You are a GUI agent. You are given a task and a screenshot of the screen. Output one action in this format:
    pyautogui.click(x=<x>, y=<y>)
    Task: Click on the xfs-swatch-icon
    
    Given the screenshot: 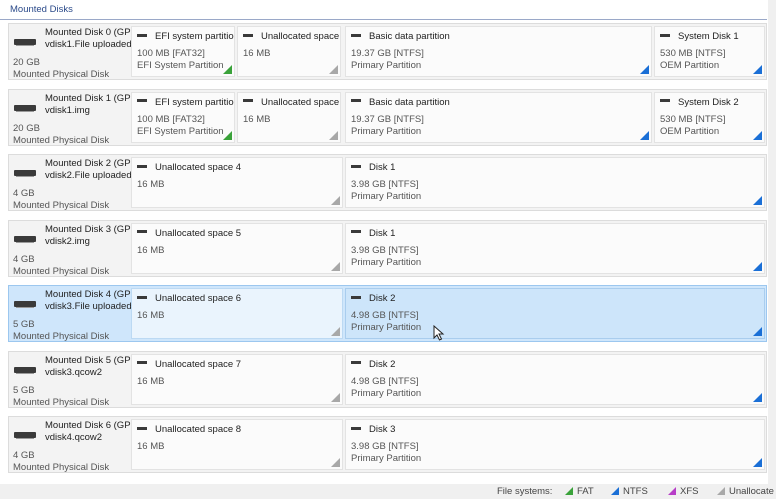 What is the action you would take?
    pyautogui.click(x=672, y=491)
    